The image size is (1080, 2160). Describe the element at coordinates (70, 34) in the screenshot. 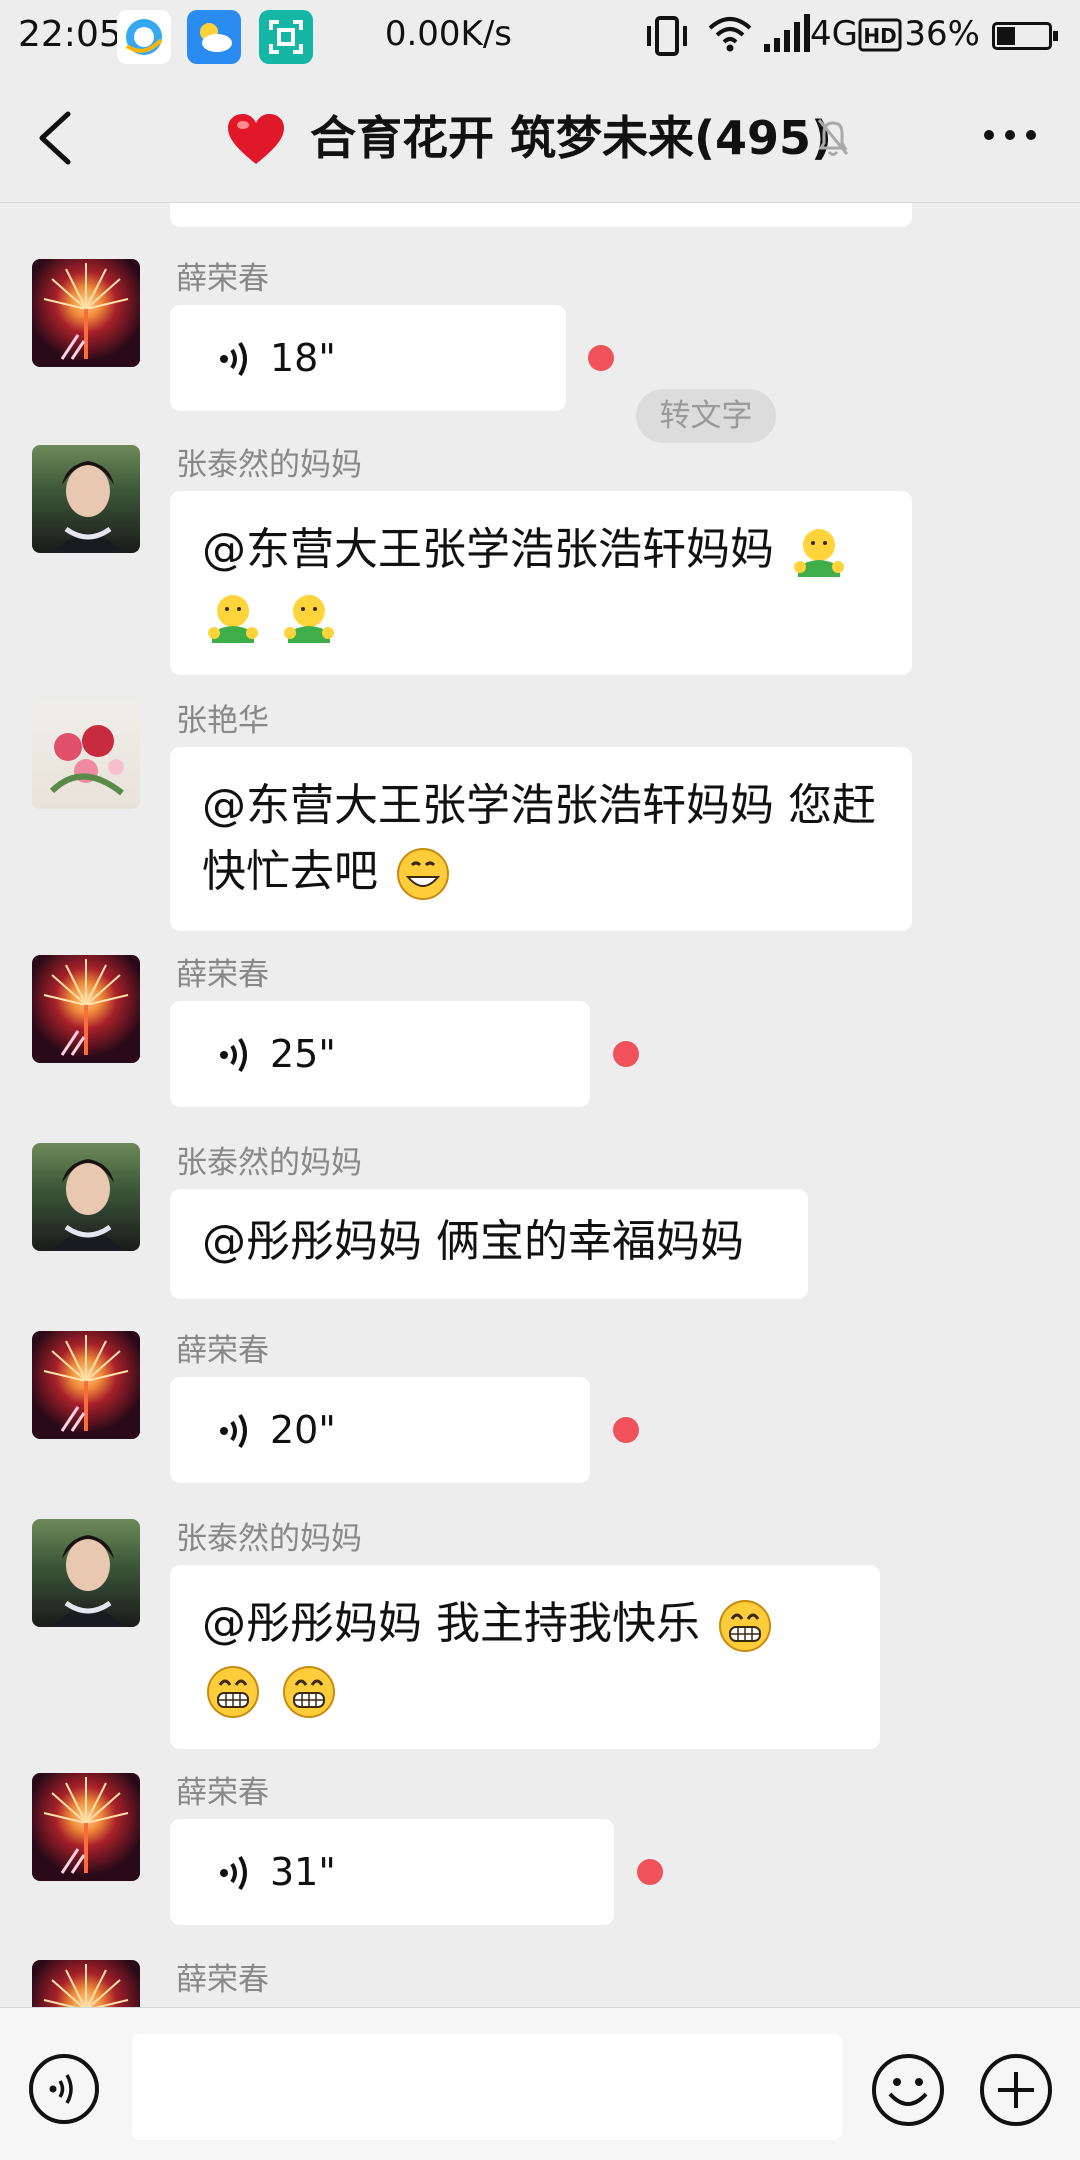

I see `status-time: 22:05` at that location.